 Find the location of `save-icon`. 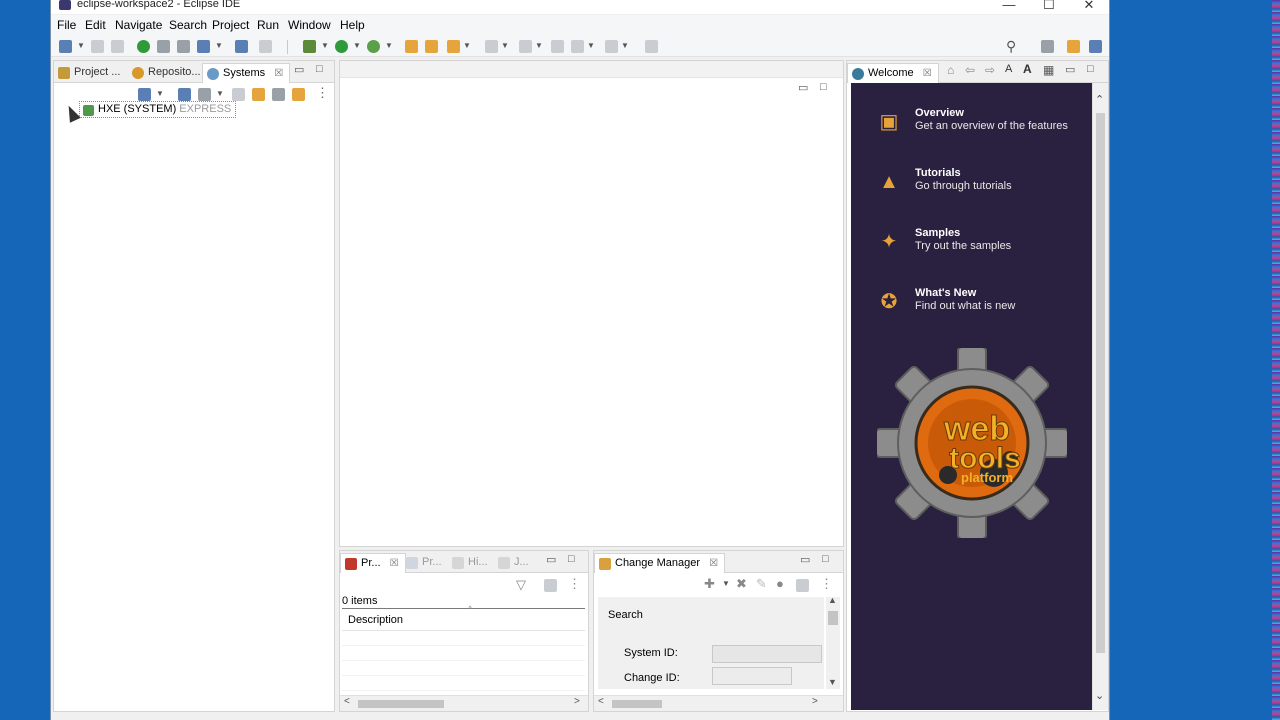

save-icon is located at coordinates (97, 46).